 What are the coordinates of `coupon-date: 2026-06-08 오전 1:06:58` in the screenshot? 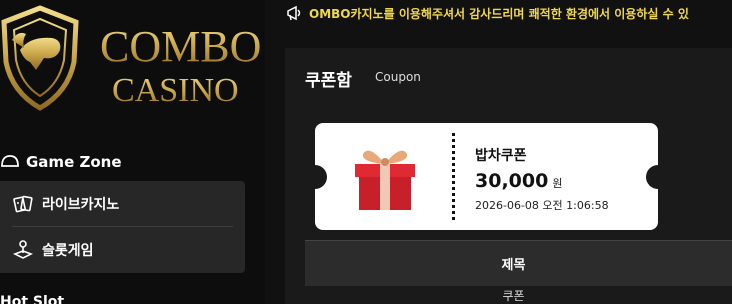 It's located at (542, 205).